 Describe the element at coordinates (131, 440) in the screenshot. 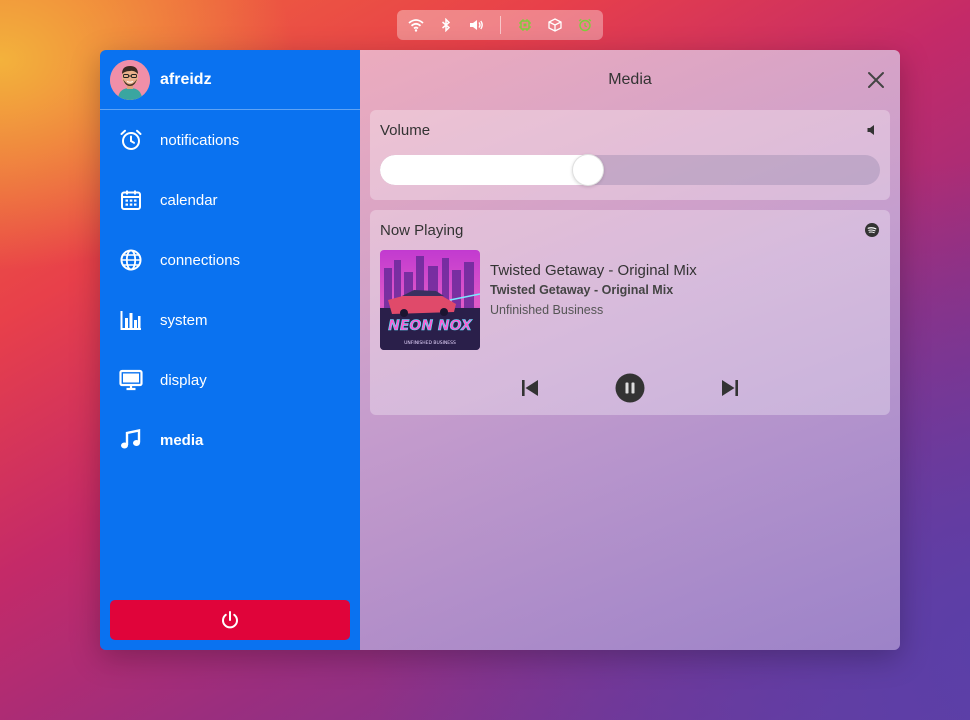

I see `music-note-icon` at that location.